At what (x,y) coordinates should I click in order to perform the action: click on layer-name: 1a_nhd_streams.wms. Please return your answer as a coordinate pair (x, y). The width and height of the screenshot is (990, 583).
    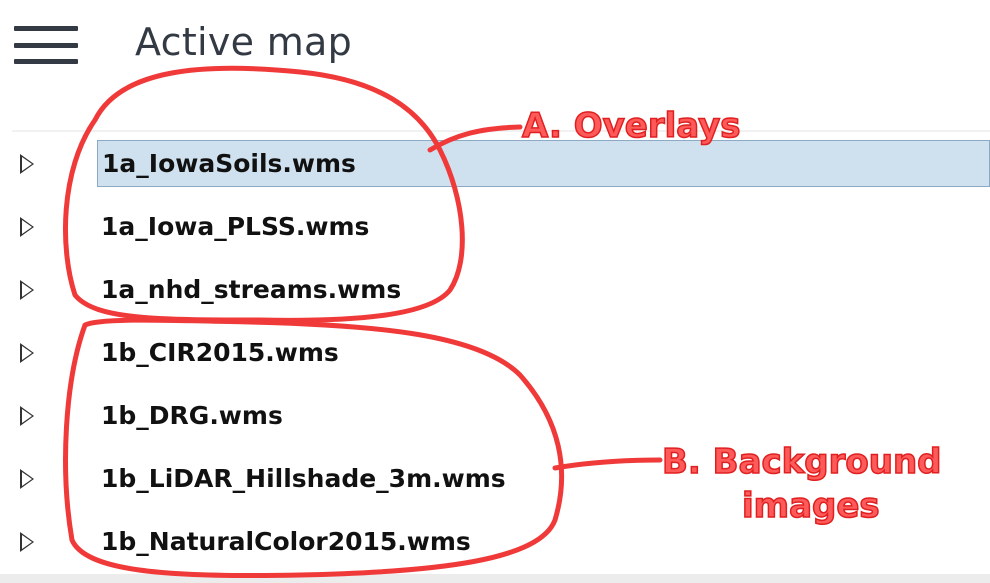
    Looking at the image, I should click on (543, 289).